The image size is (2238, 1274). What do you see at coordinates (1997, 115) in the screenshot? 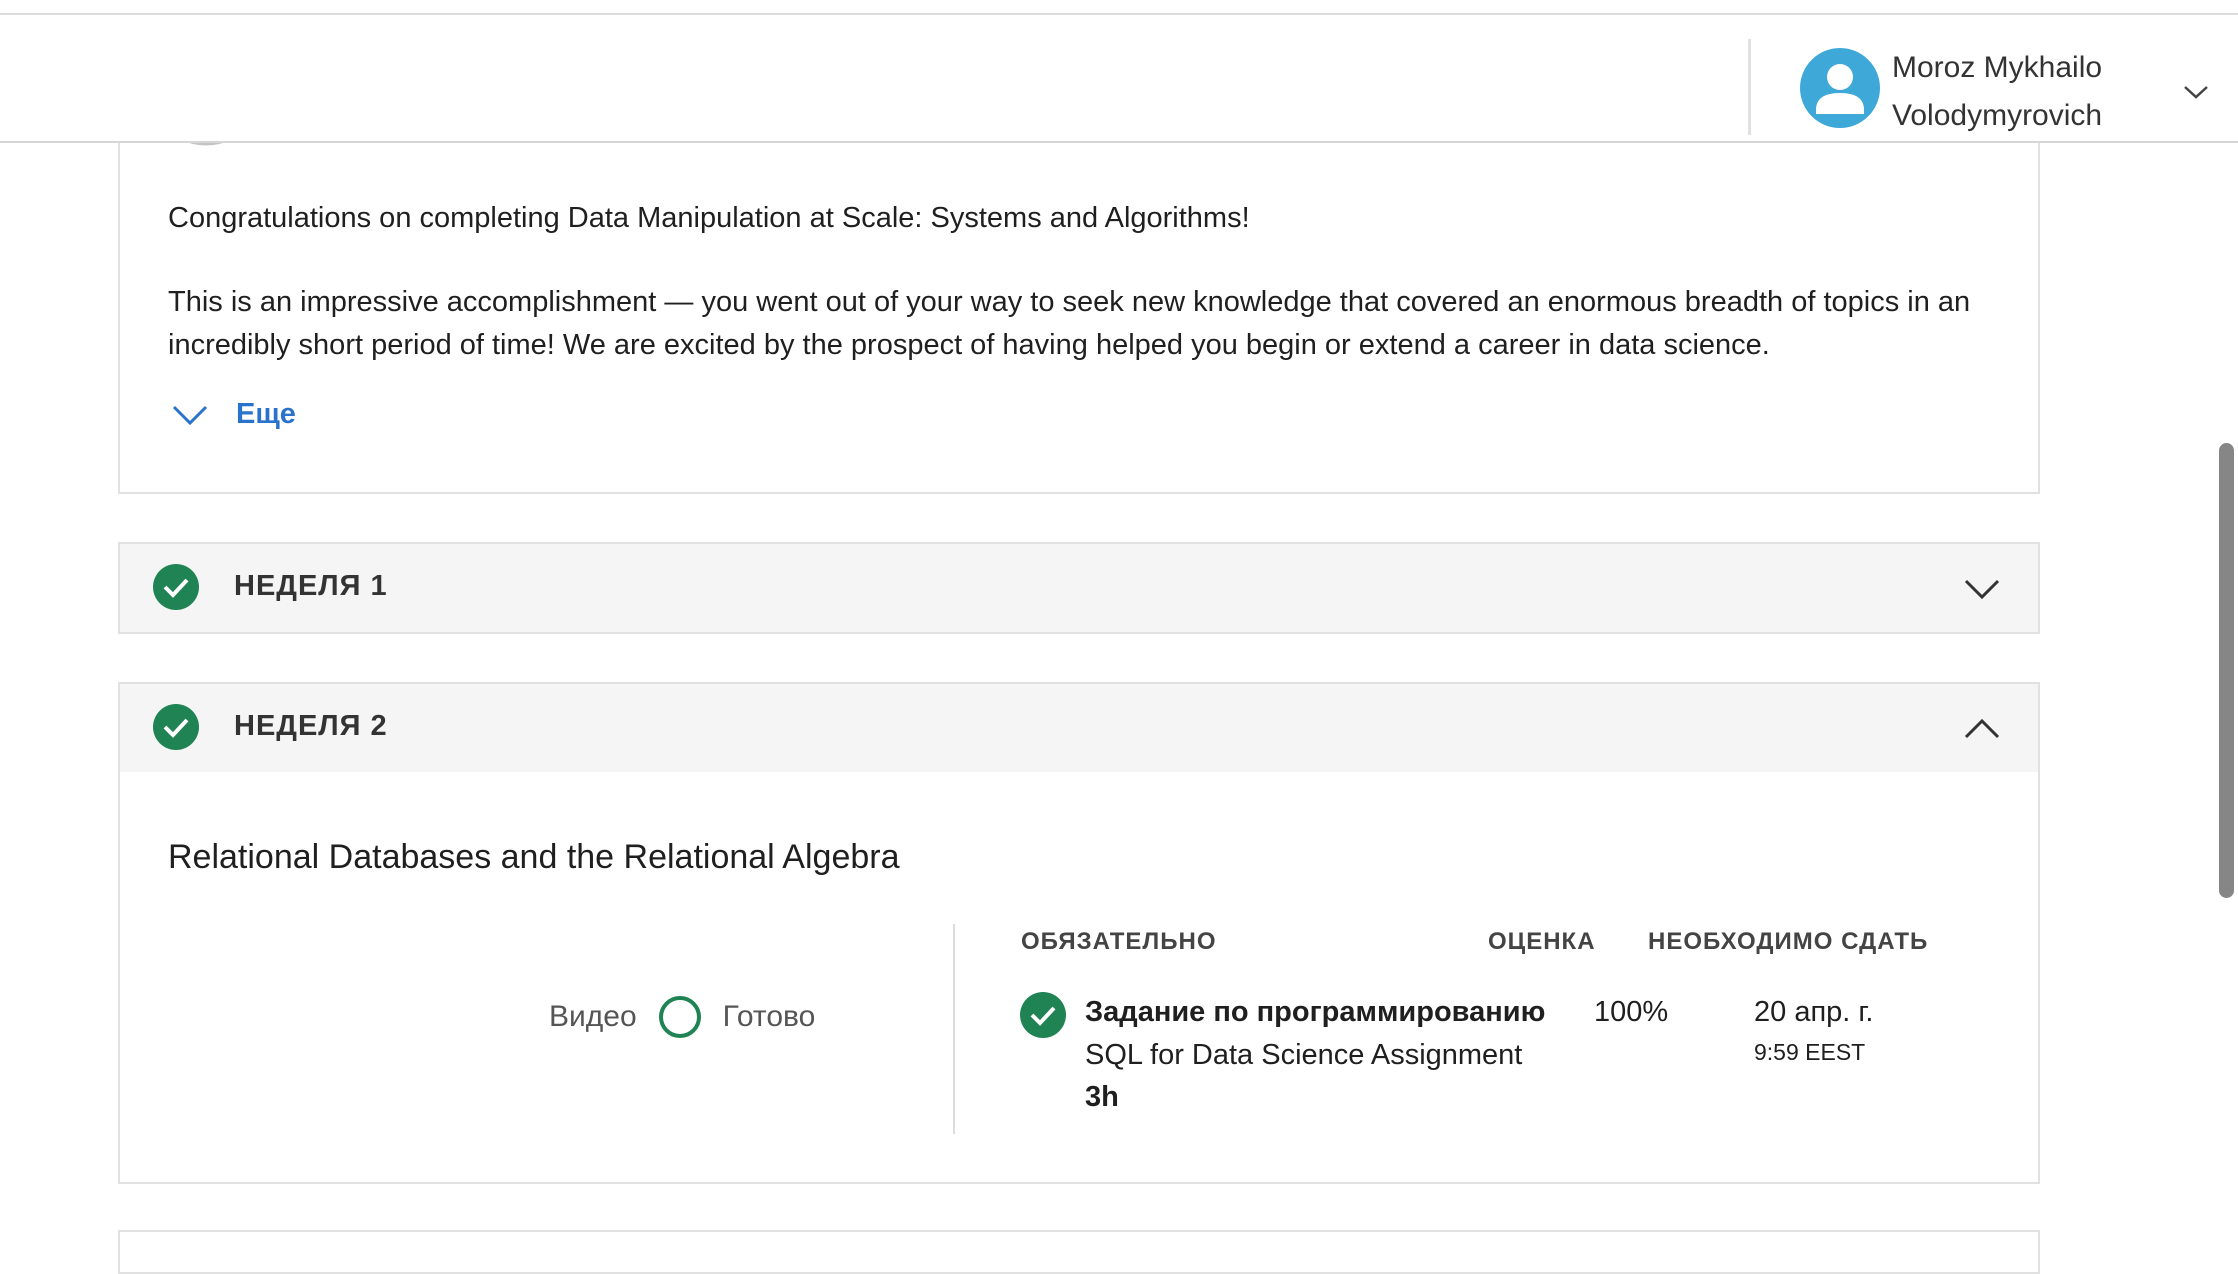
I see `user-name-line2: Volodymyrovich` at bounding box center [1997, 115].